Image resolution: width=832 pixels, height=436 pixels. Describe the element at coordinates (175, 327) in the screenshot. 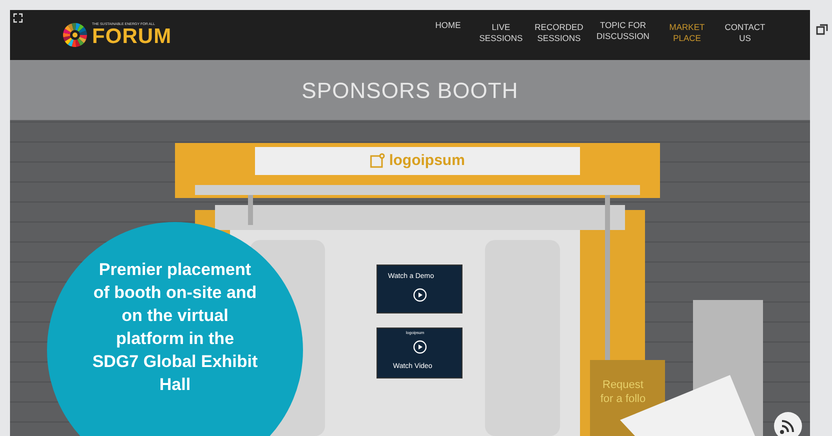

I see `badge-text: Premier placement of booth on-site and on the virtual platform in the SDG7 Global Exhibit Hall` at that location.